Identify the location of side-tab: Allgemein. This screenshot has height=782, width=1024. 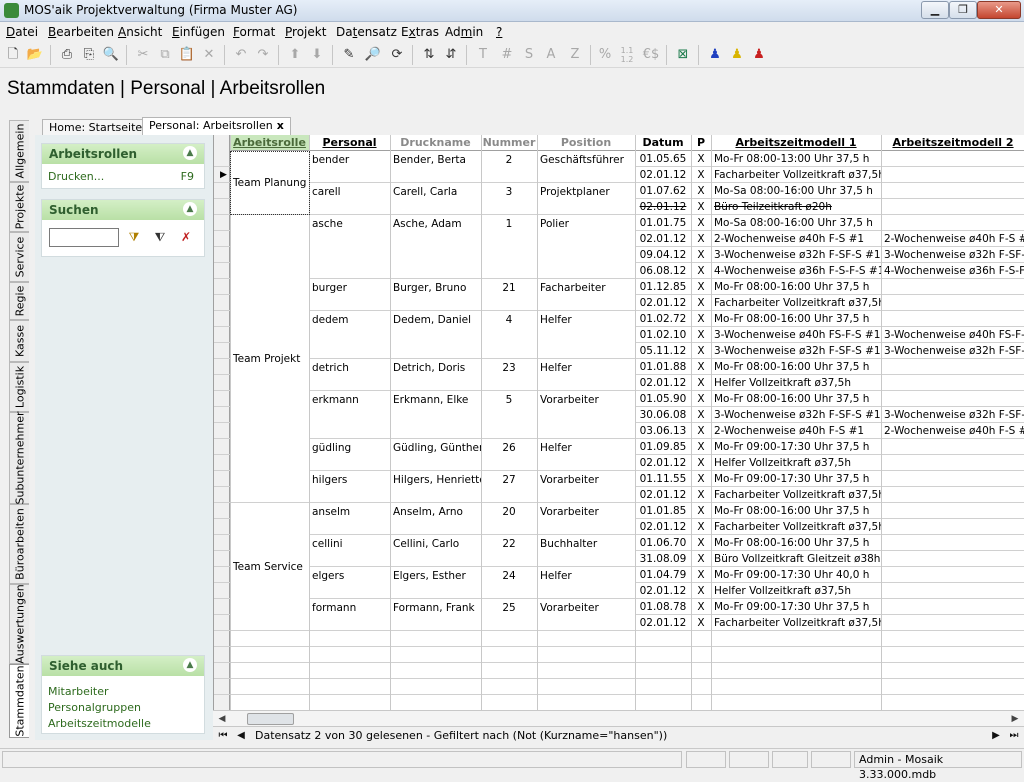
(19, 151).